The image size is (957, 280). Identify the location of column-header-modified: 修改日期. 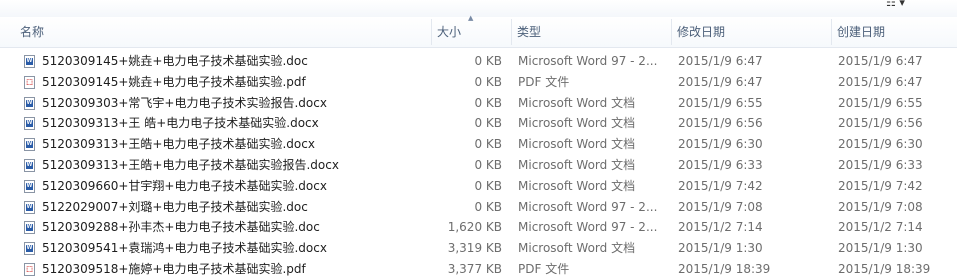
(752, 32).